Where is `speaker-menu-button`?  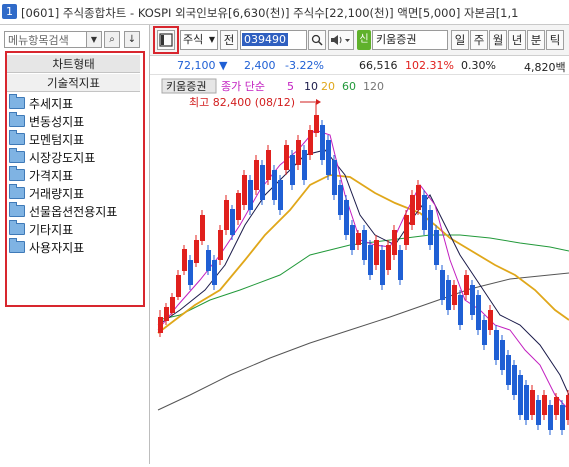
speaker-menu-button is located at coordinates (341, 40).